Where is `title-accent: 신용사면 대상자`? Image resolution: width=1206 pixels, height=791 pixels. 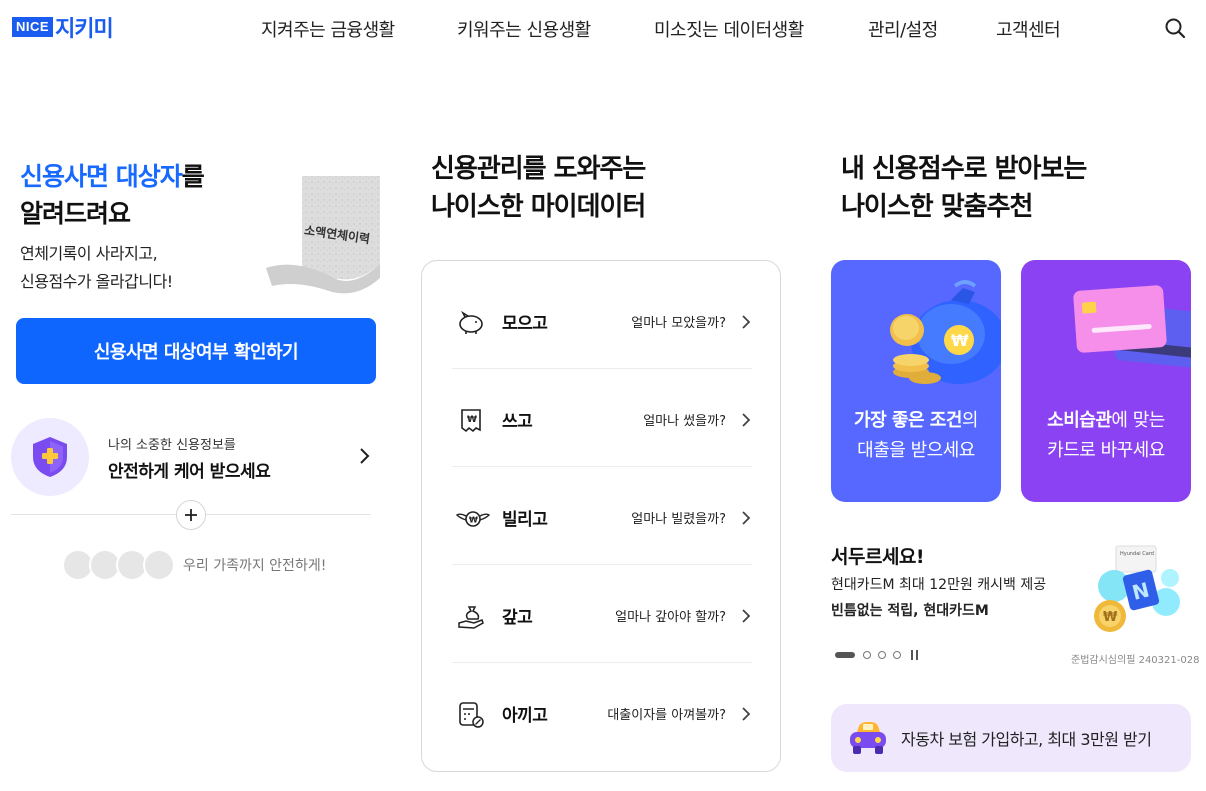
title-accent: 신용사면 대상자 is located at coordinates (101, 176).